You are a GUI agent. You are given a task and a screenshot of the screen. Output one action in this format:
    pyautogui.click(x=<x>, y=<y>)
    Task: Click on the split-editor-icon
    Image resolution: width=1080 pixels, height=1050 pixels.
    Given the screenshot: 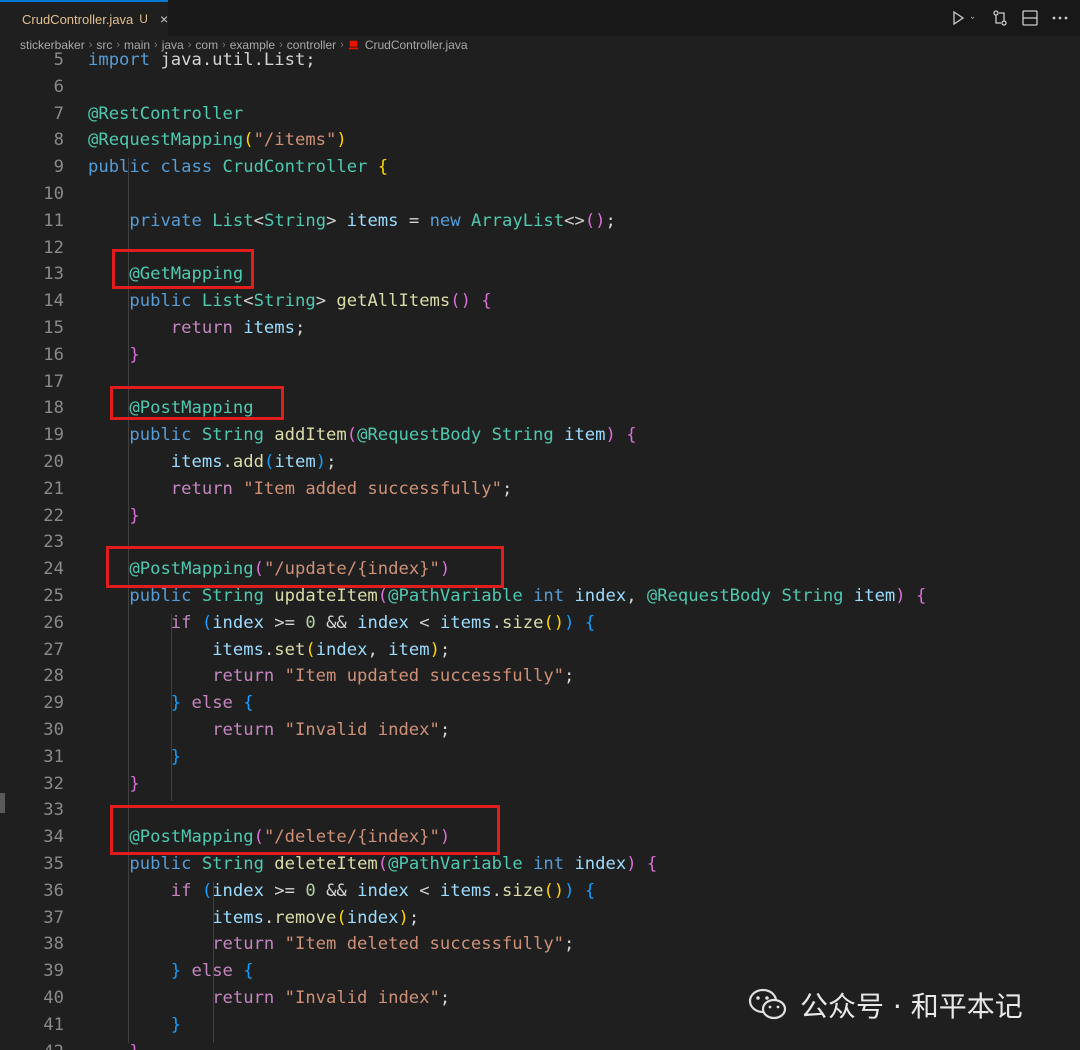 What is the action you would take?
    pyautogui.click(x=1030, y=18)
    